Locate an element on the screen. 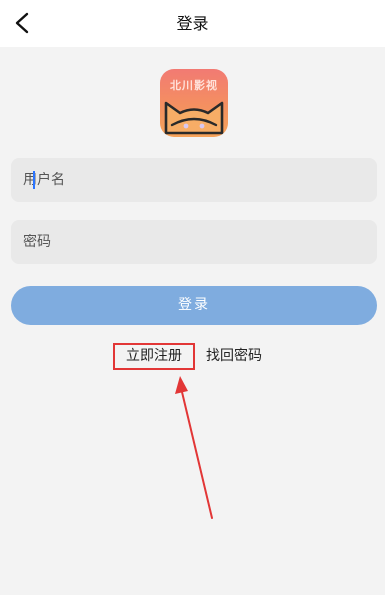  login-button: 登录 is located at coordinates (194, 305).